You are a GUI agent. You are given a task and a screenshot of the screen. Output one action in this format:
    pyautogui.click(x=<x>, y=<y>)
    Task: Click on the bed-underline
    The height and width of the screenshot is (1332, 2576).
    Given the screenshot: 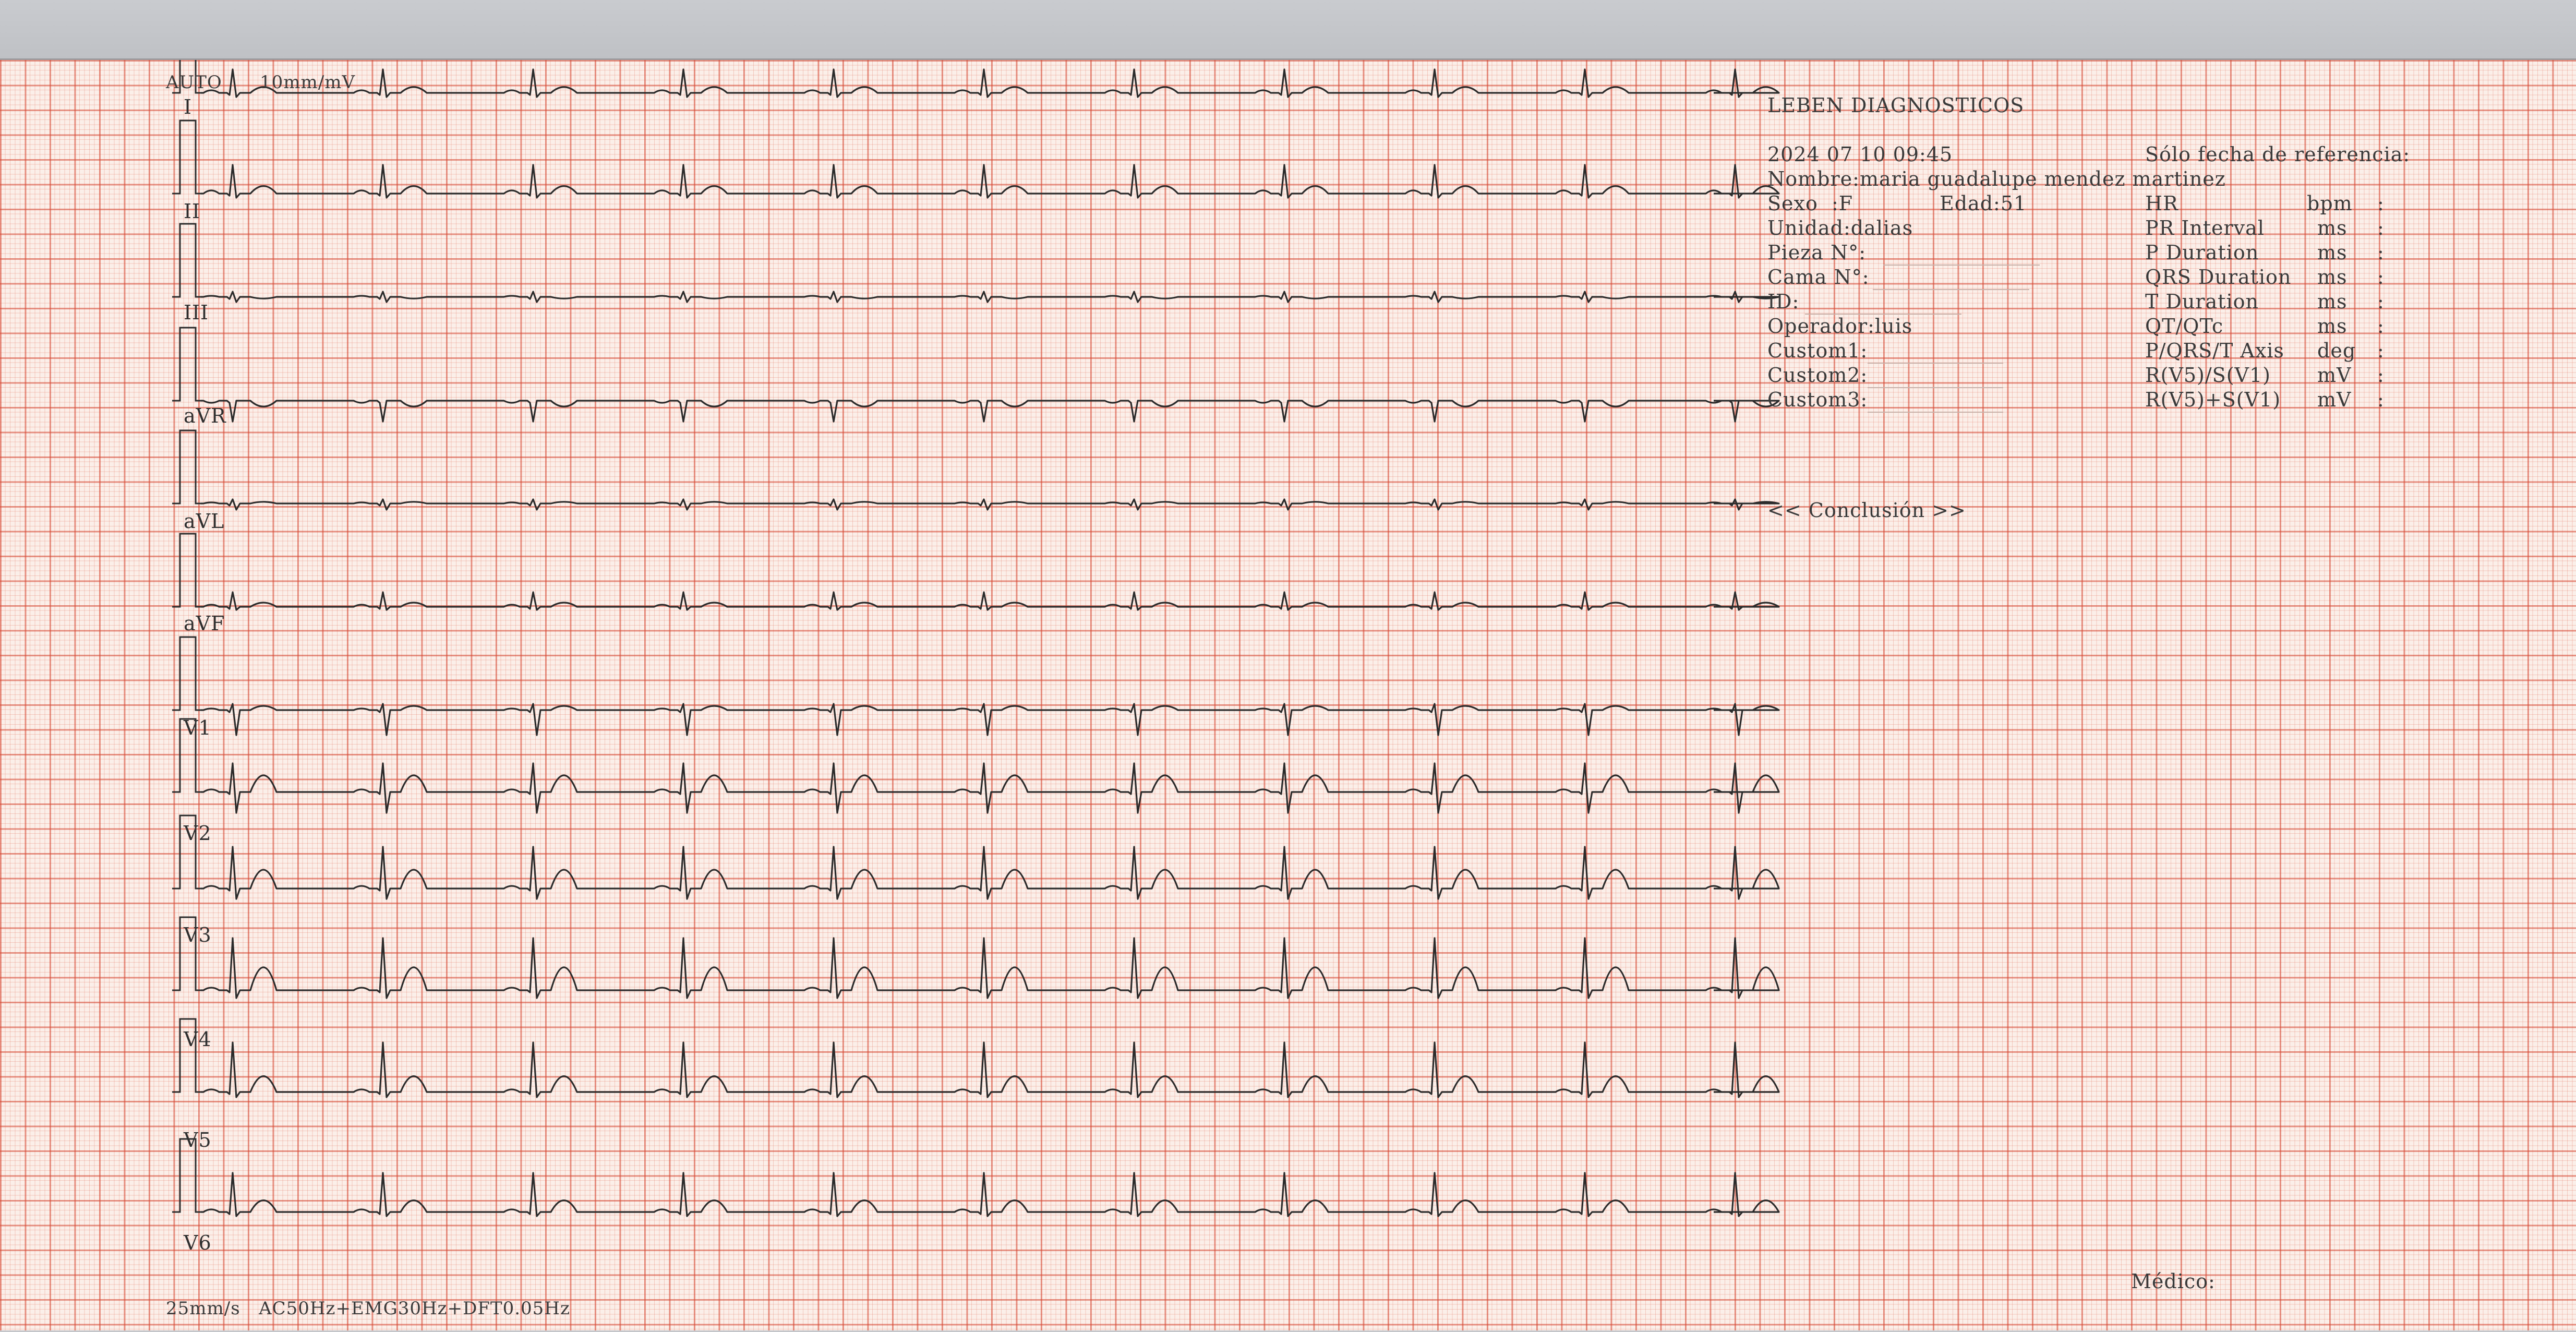 What is the action you would take?
    pyautogui.click(x=1951, y=289)
    